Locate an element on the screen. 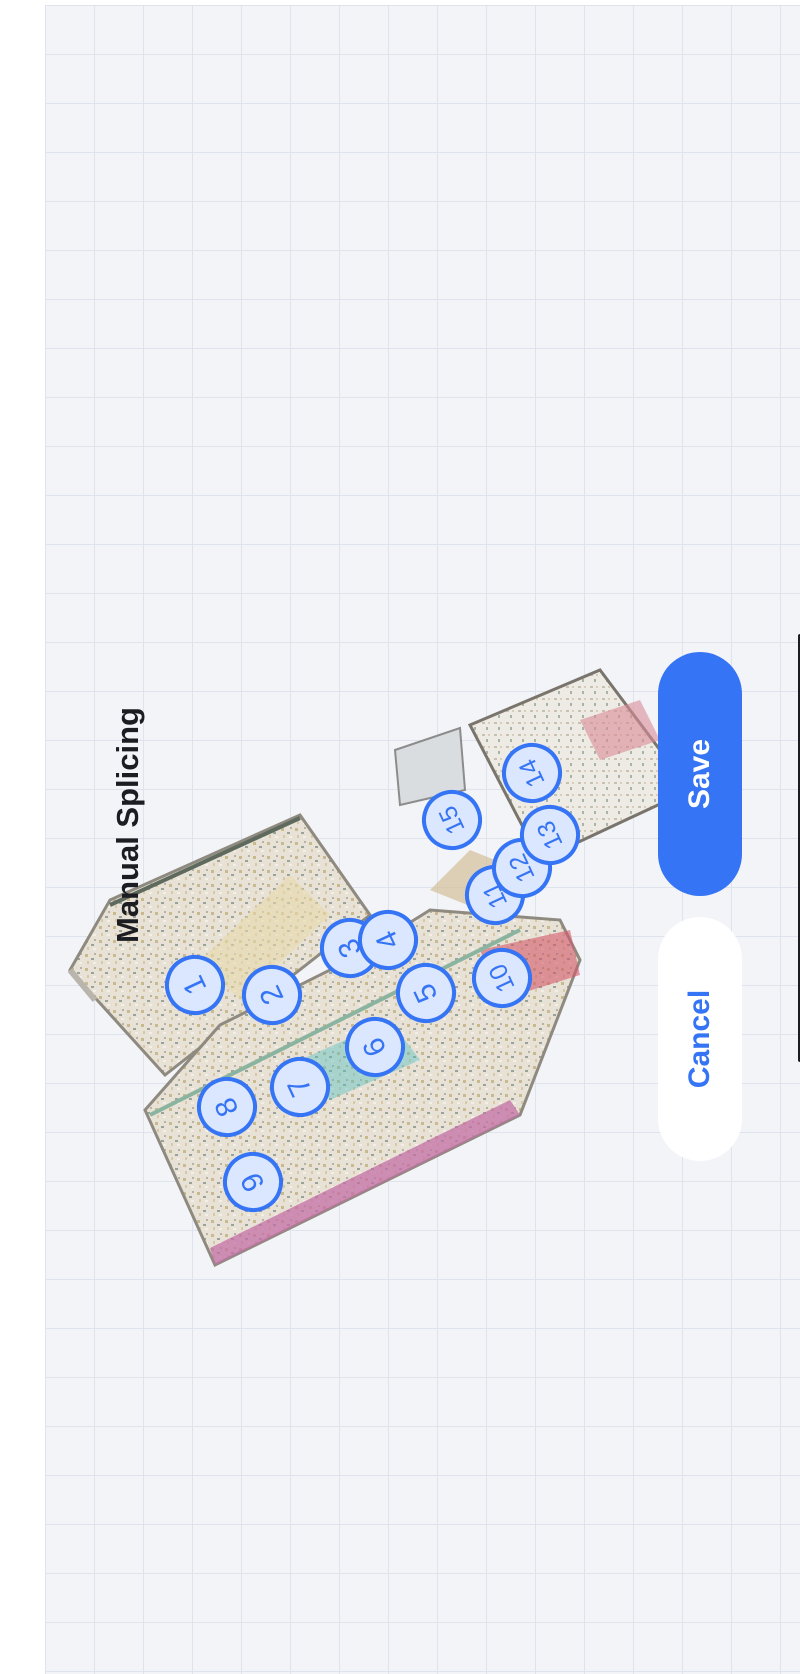 This screenshot has width=800, height=1674. cancel-button: Cancel is located at coordinates (700, 1039).